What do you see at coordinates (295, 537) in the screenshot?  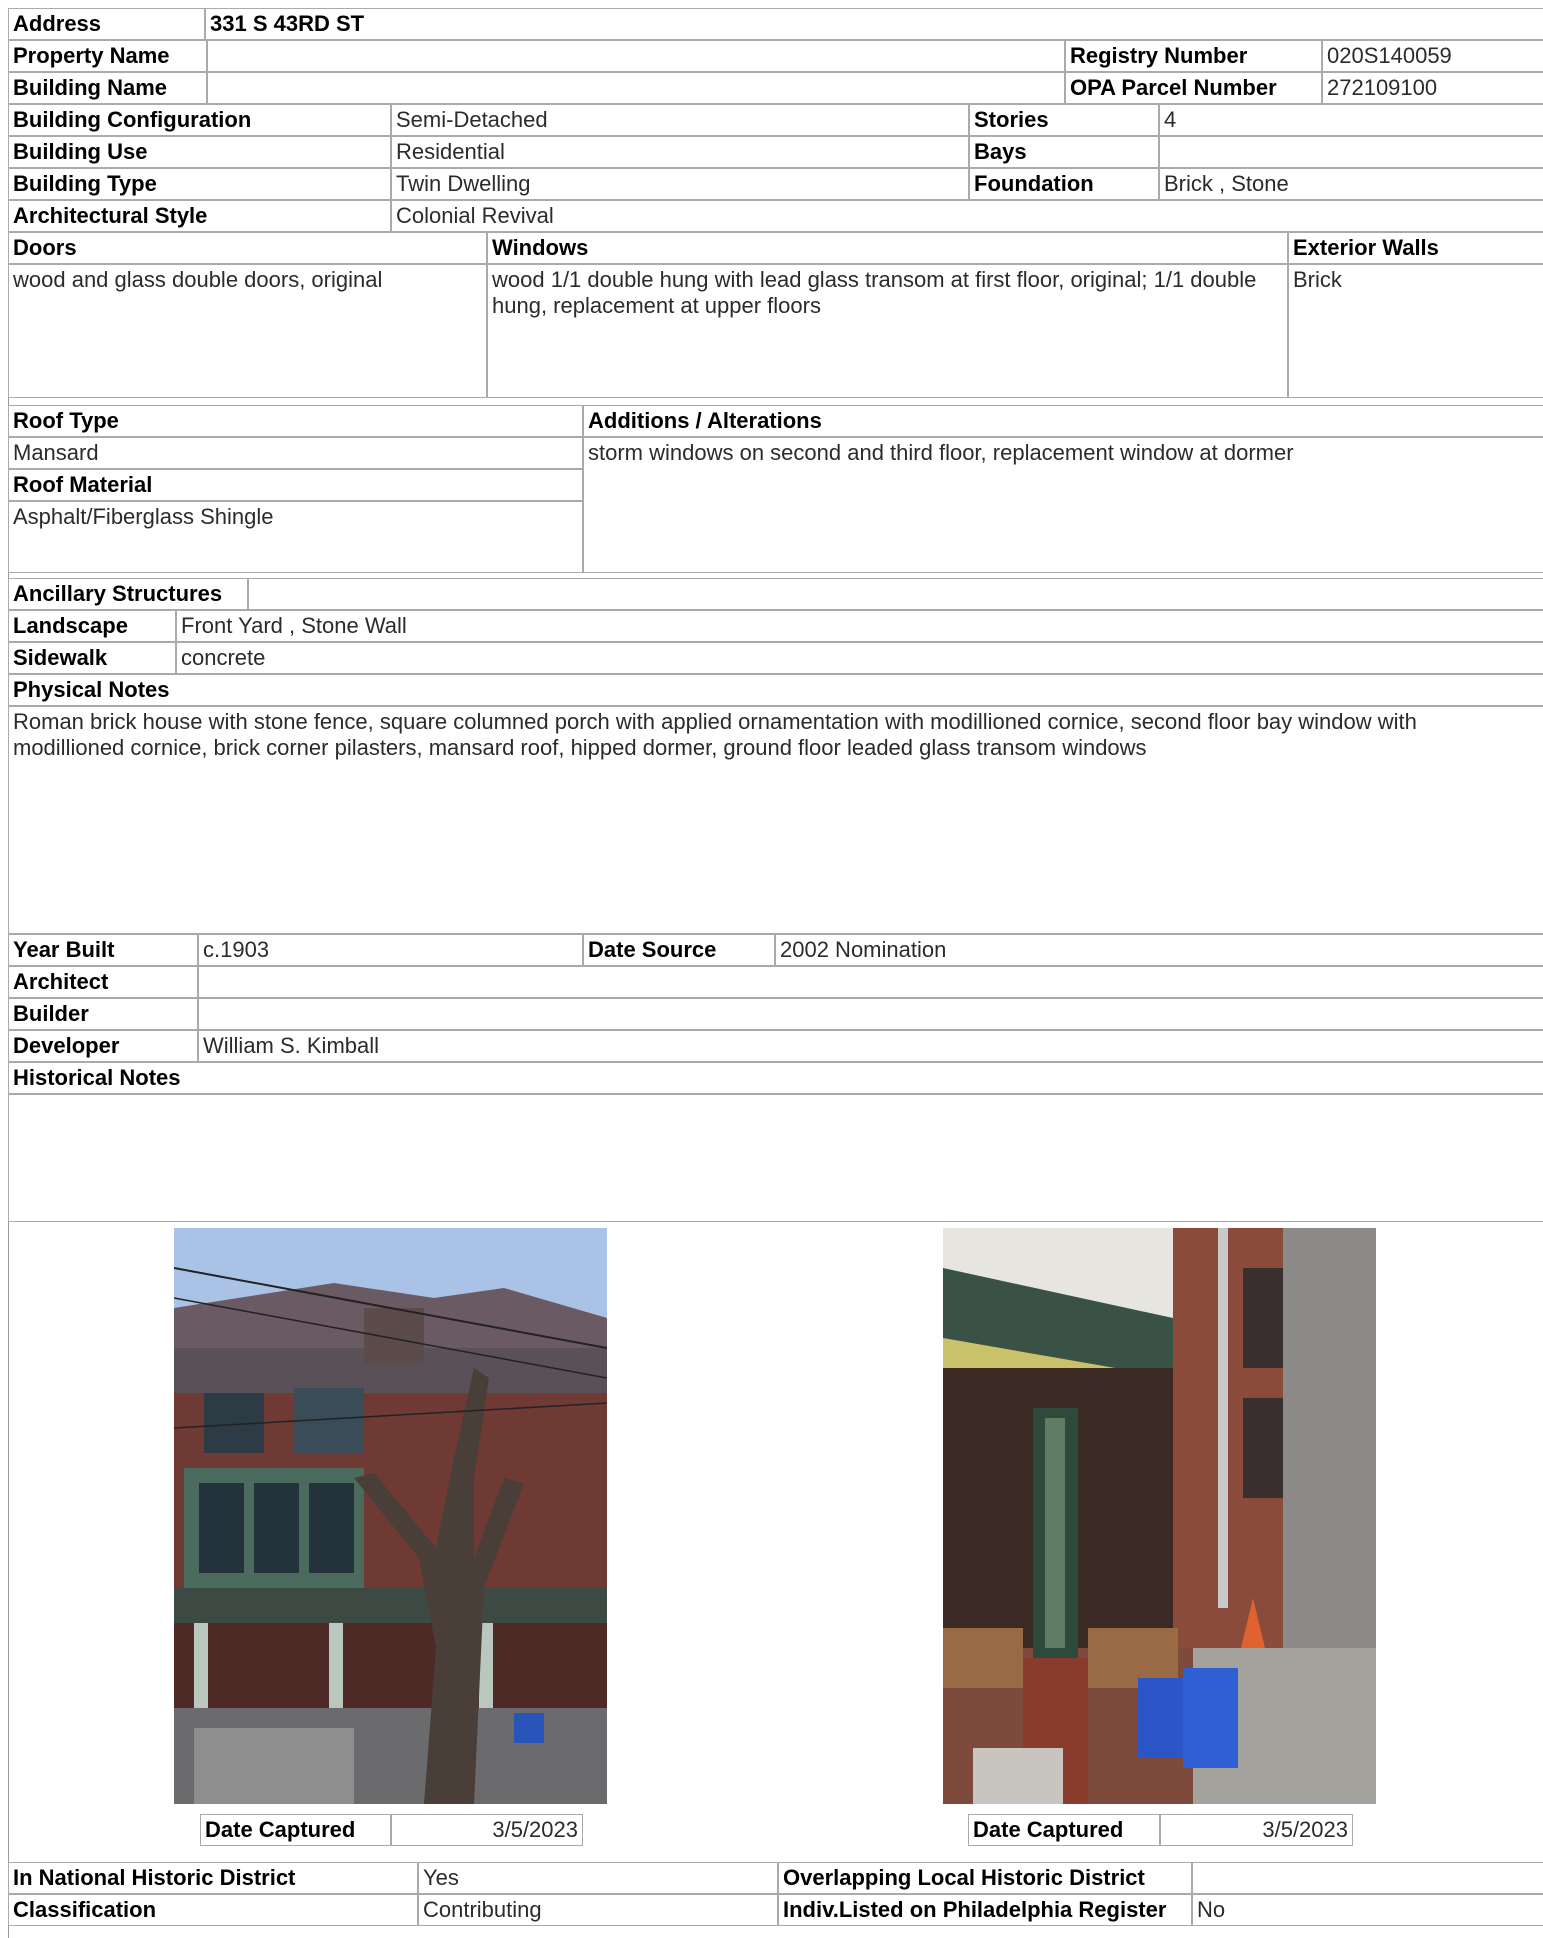 I see `roof-material-value: Asphalt/Fiberglass Shingle` at bounding box center [295, 537].